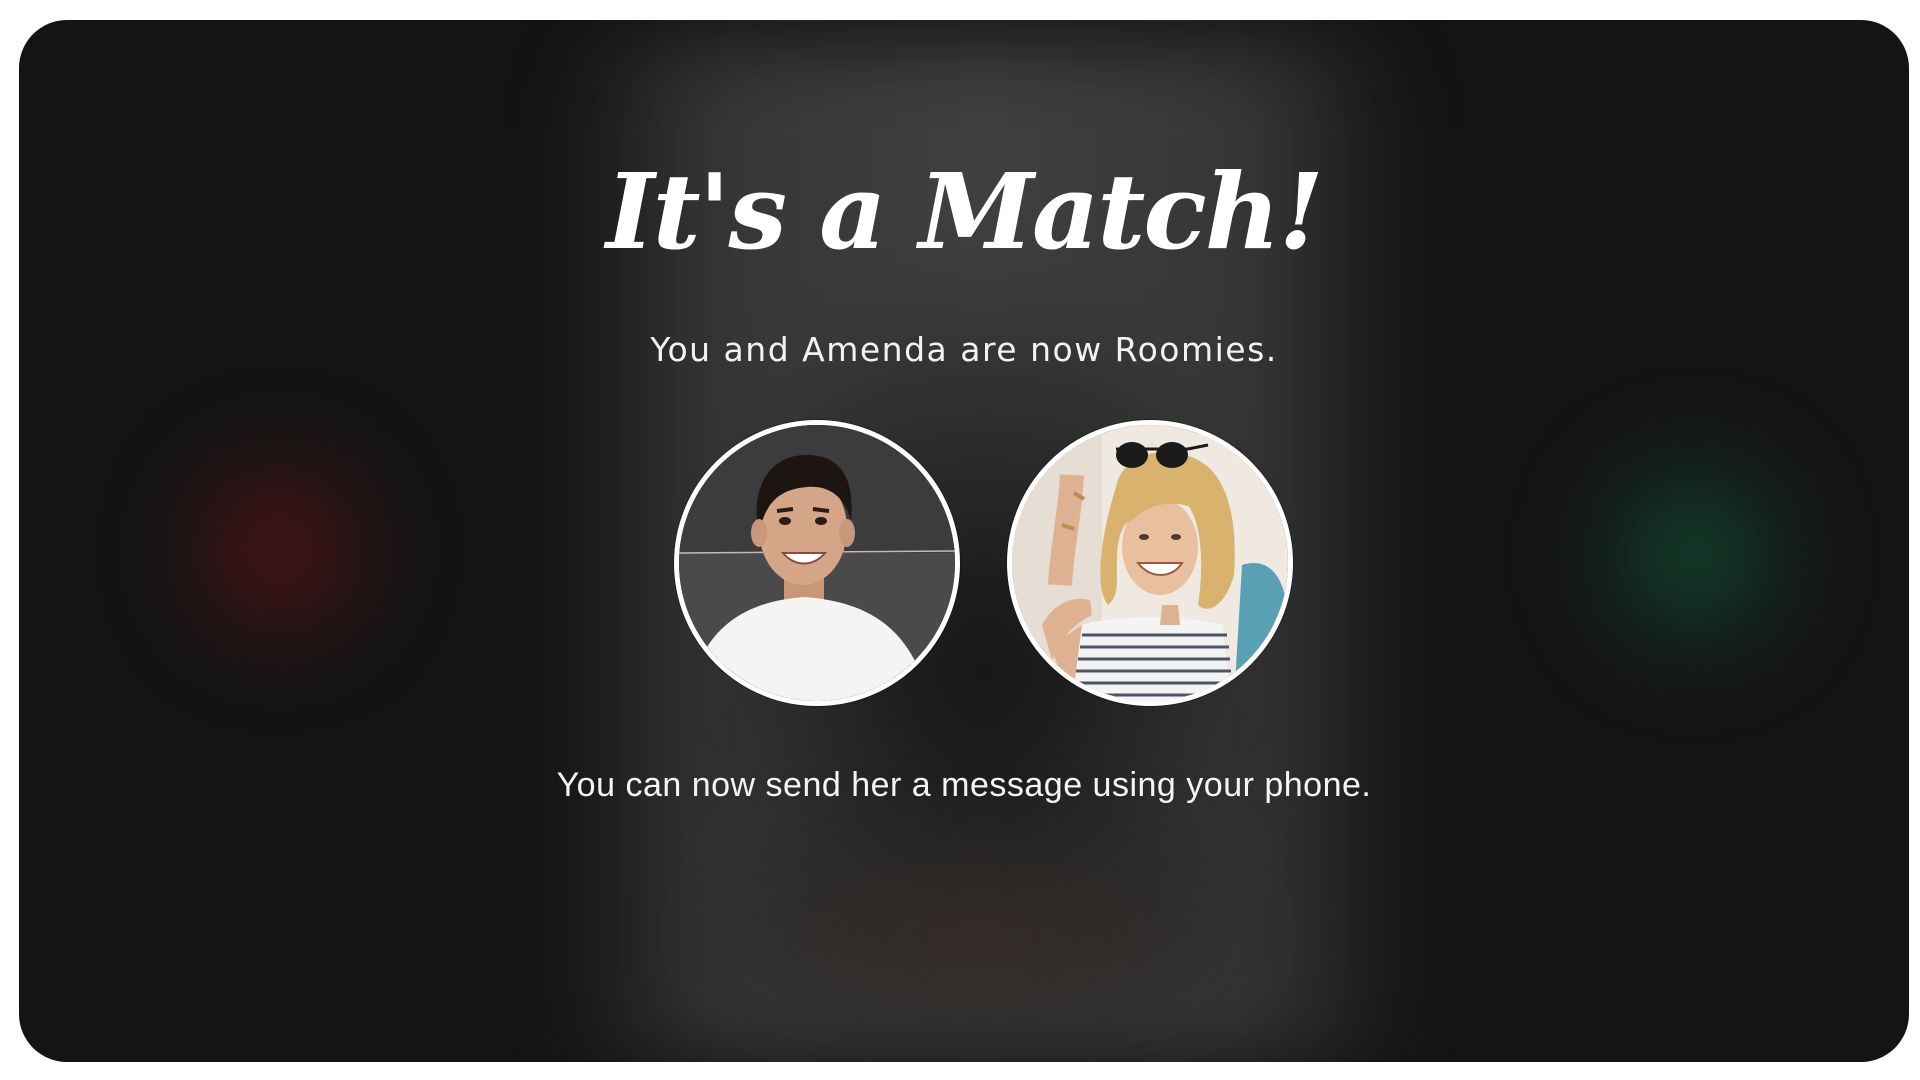 This screenshot has width=1920, height=1080. I want to click on match-title: It's a Match!, so click(964, 211).